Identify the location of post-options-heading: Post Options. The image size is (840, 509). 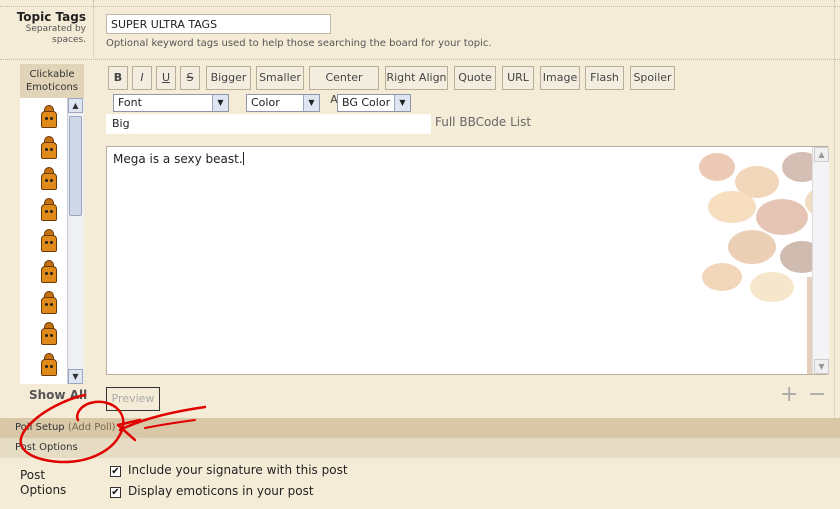
(46, 447).